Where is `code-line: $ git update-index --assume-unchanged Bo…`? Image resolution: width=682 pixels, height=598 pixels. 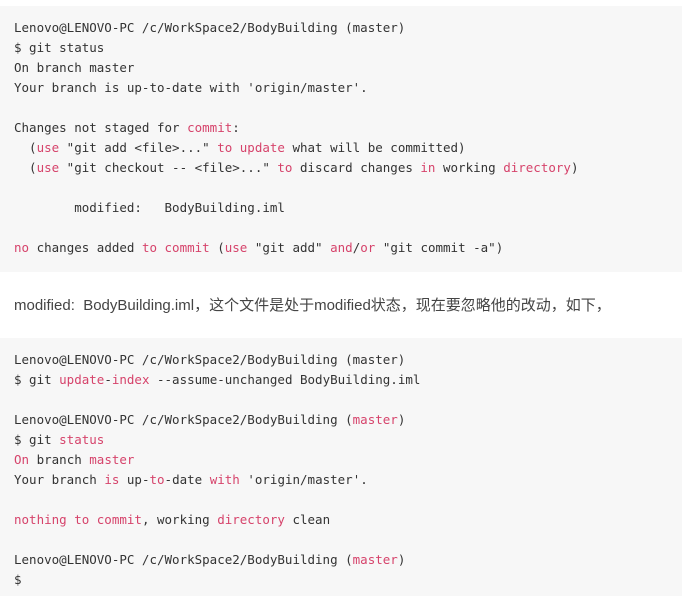 code-line: $ git update-index --assume-unchanged Bo… is located at coordinates (341, 380).